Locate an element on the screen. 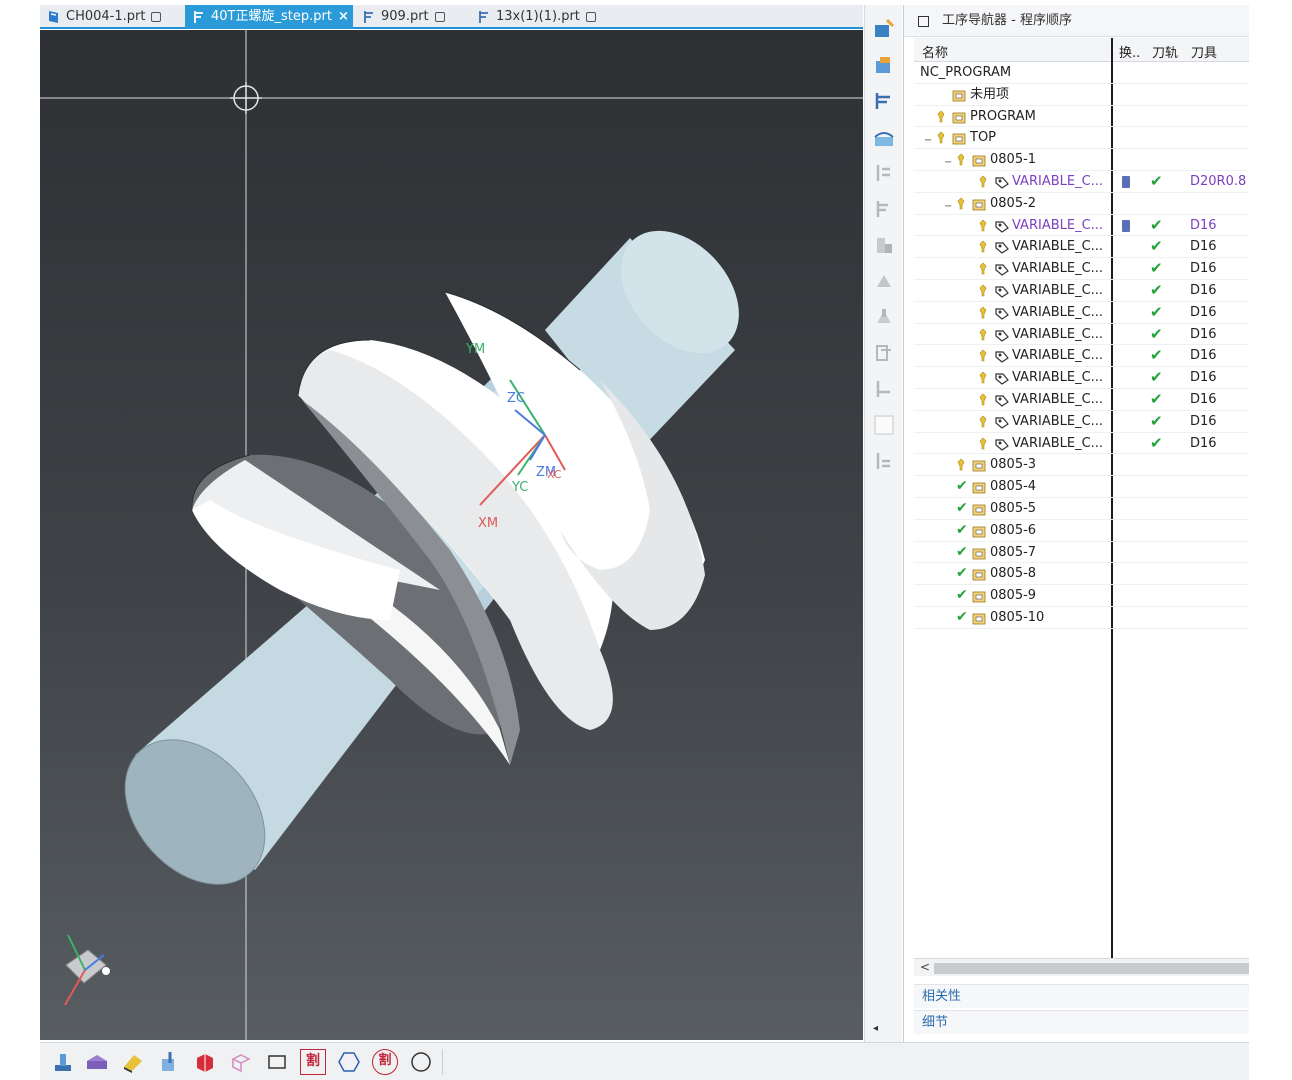 This screenshot has width=1292, height=1080. cut-region-round-icon: 割 is located at coordinates (385, 1062).